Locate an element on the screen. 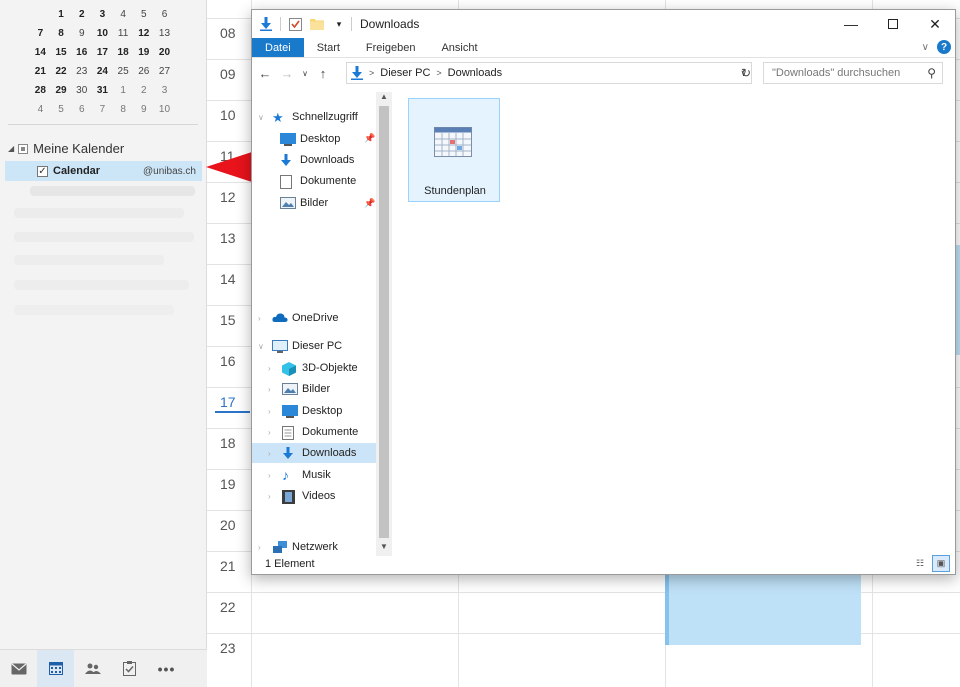 This screenshot has width=960, height=687. tree-onedrive: › OneDrive is located at coordinates (298, 318).